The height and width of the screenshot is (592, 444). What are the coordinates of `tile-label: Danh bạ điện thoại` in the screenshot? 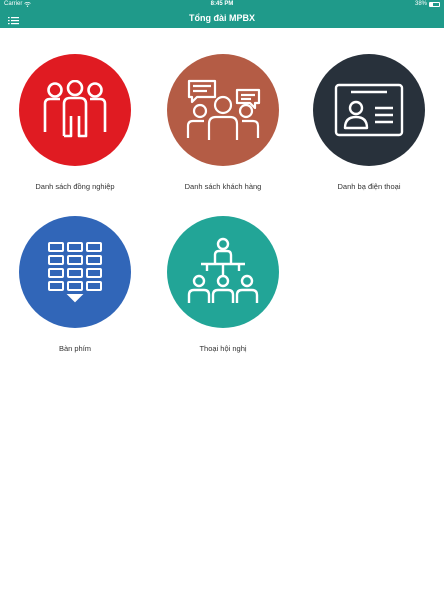 It's located at (369, 186).